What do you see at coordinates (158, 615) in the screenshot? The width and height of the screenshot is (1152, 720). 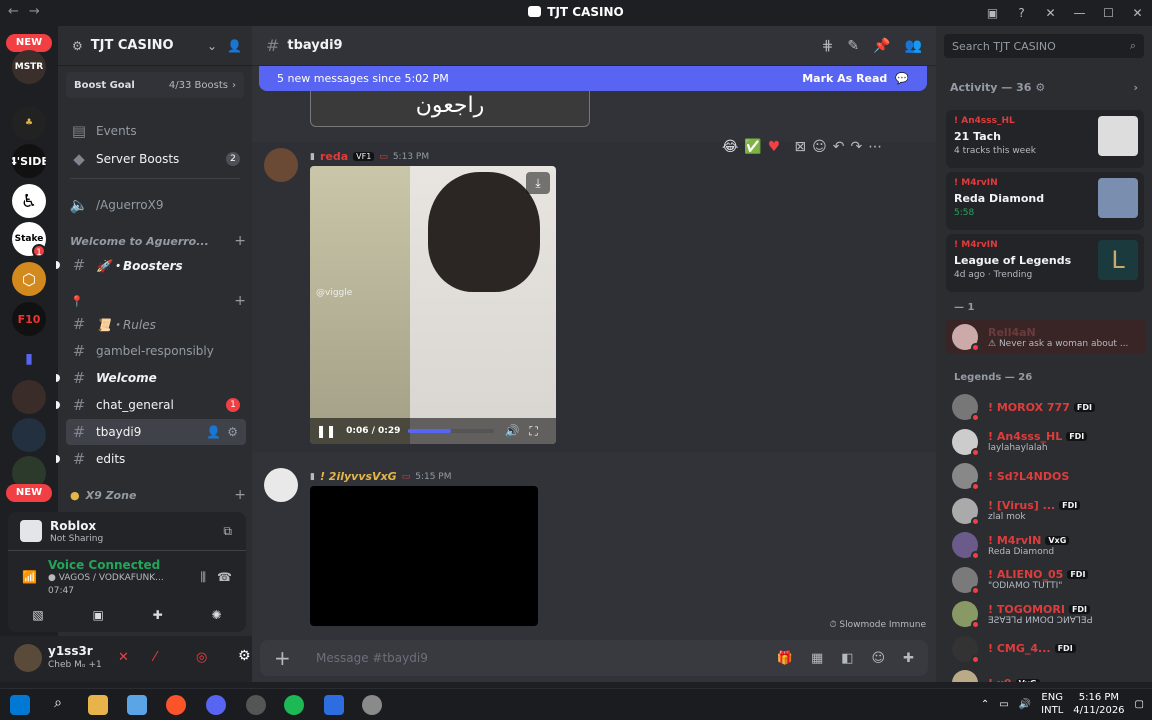 I see `activities-icon: ✚` at bounding box center [158, 615].